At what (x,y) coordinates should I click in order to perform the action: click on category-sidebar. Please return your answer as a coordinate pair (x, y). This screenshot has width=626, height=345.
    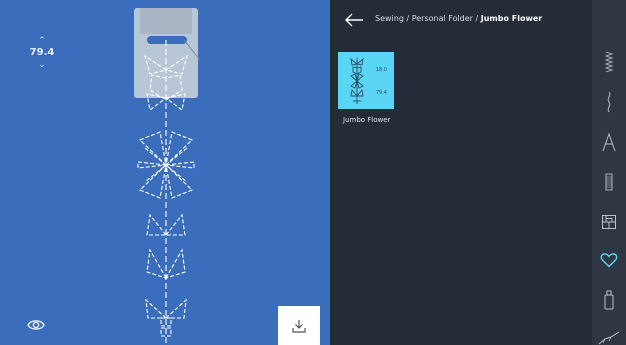
    Looking at the image, I should click on (609, 172).